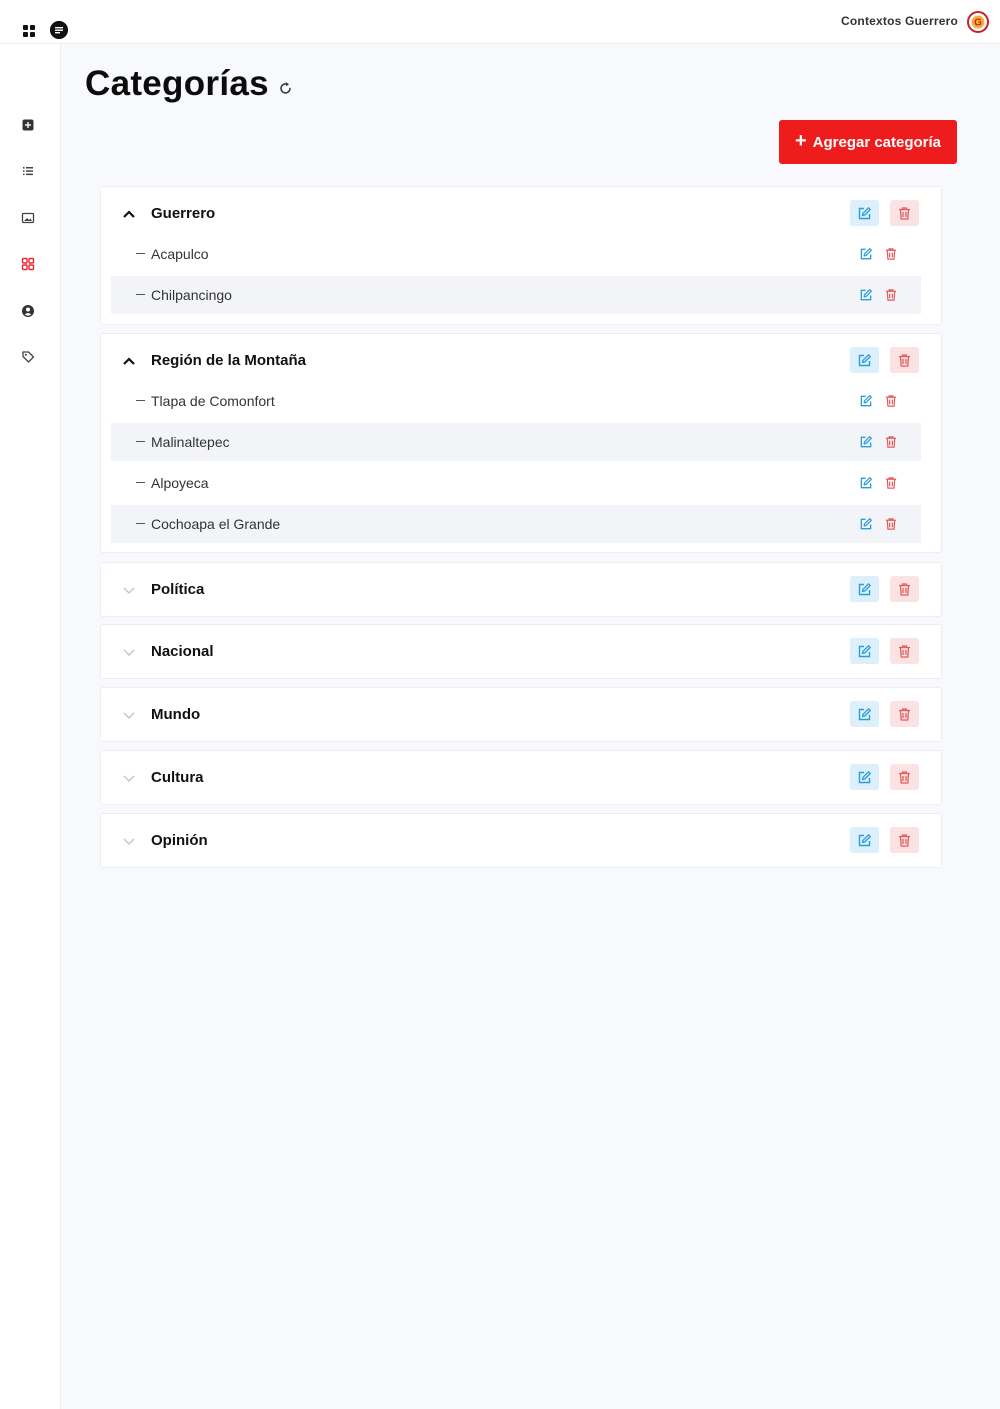 This screenshot has height=1409, width=1000. What do you see at coordinates (29, 31) in the screenshot?
I see `apps-grid-icon` at bounding box center [29, 31].